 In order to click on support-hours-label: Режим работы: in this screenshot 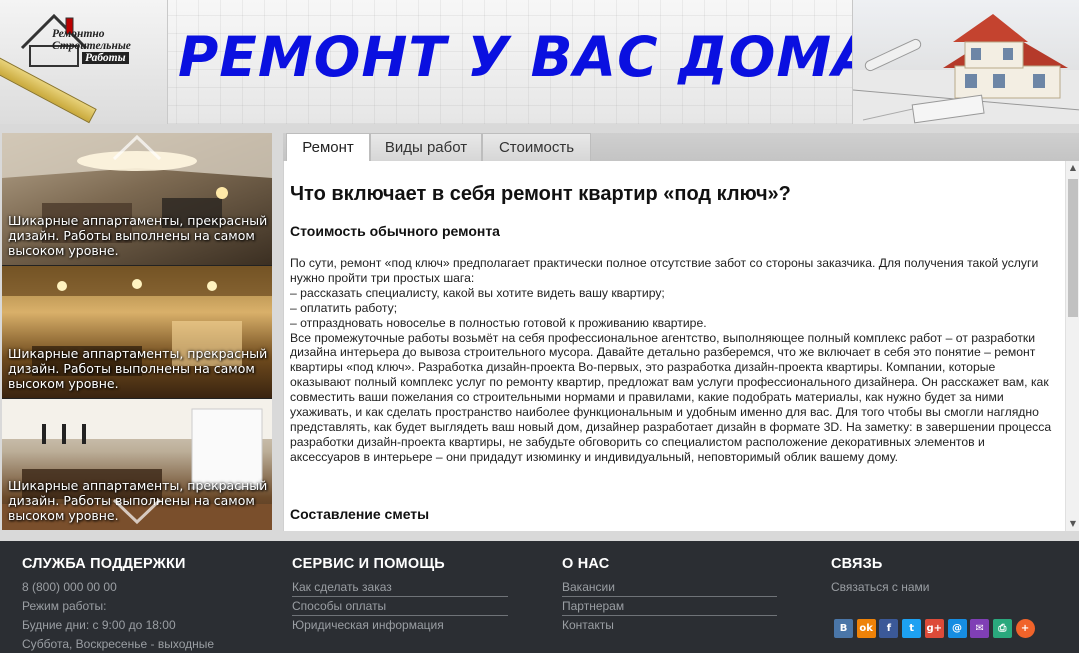, I will do `click(64, 606)`.